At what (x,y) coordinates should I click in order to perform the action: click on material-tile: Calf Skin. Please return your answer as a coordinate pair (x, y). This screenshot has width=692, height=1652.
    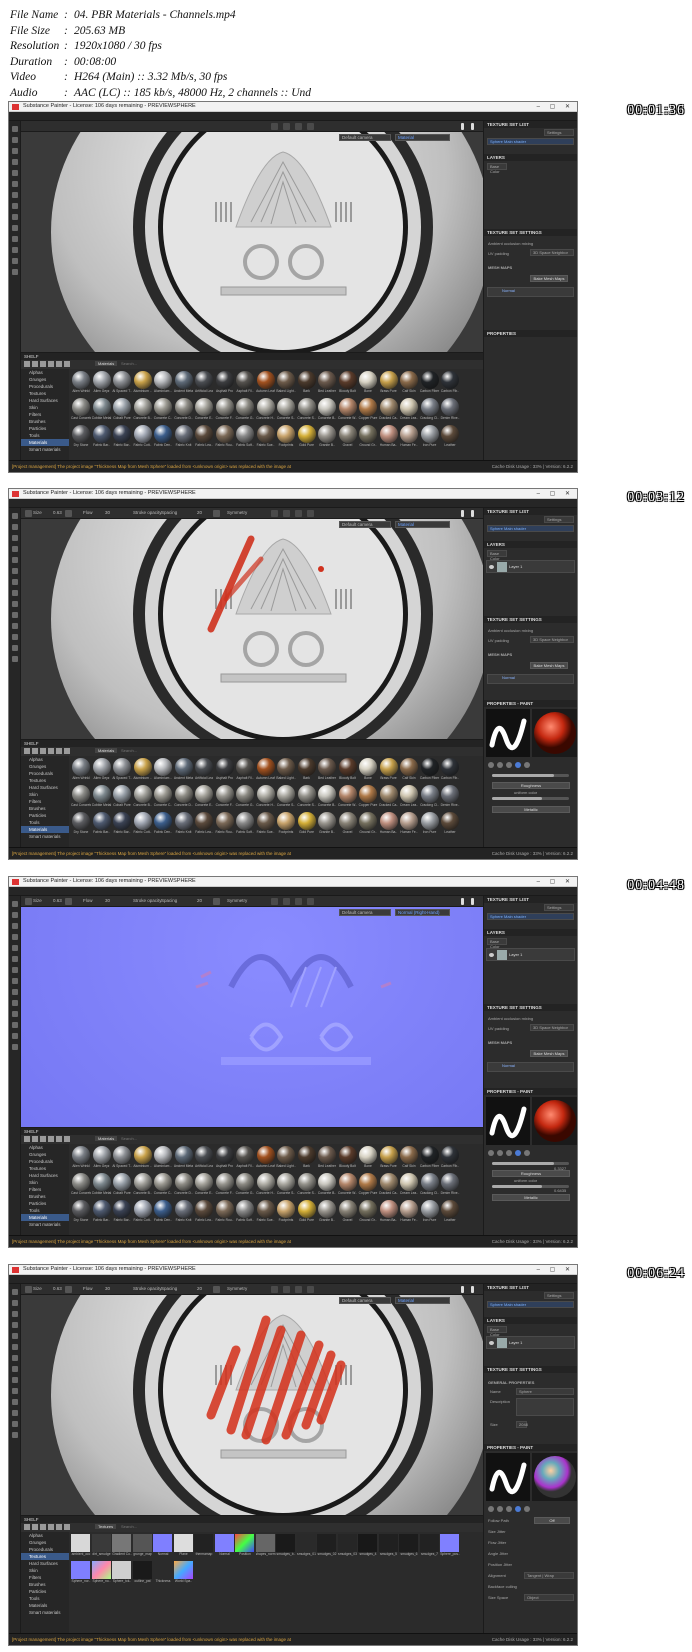
    Looking at the image, I should click on (409, 1159).